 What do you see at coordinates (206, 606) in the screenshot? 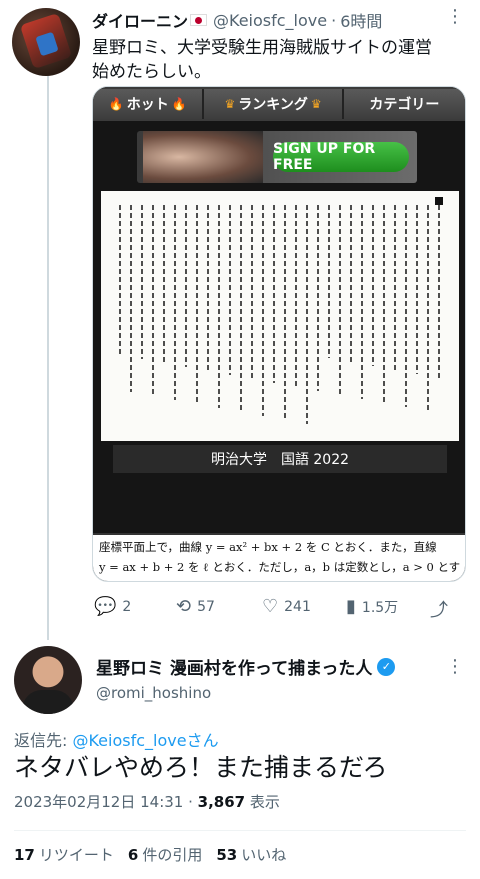
I see `retweet-count: 57` at bounding box center [206, 606].